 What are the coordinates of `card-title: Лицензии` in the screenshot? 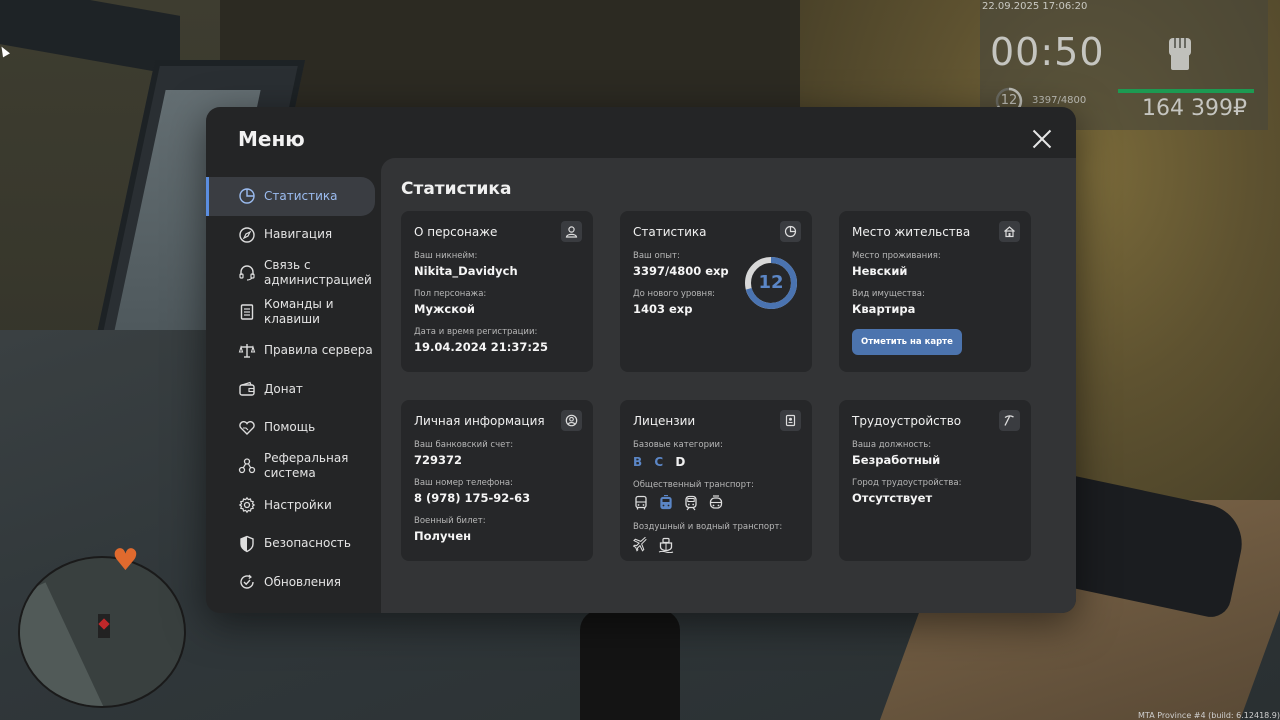 It's located at (664, 421).